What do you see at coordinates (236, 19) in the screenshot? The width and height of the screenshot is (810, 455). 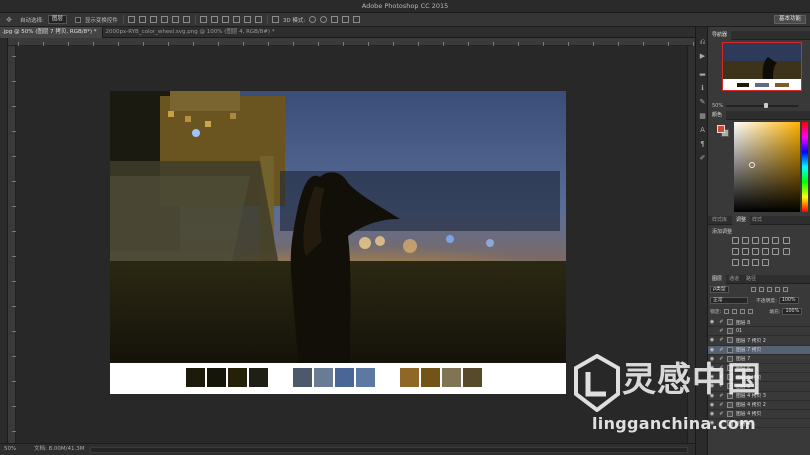 I see `distribute-left-icon` at bounding box center [236, 19].